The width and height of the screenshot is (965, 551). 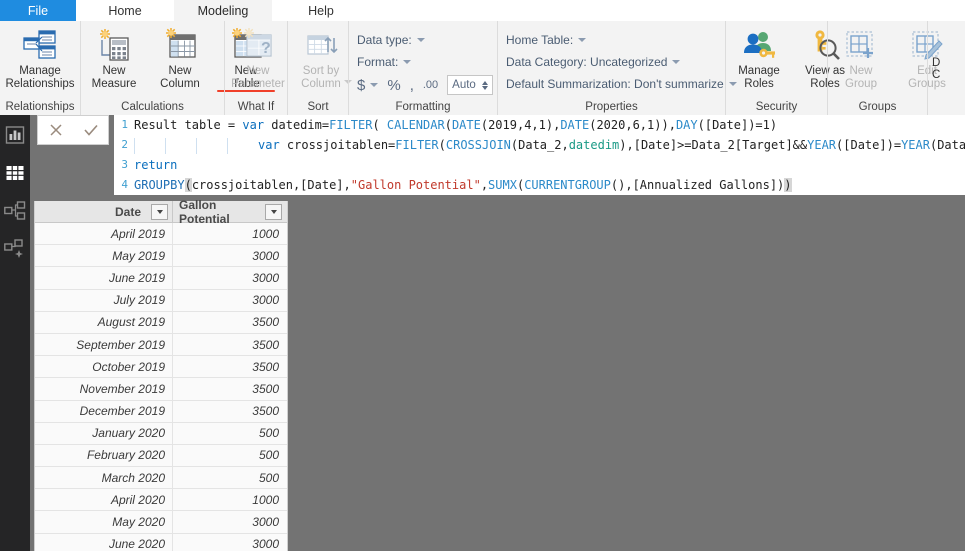 I want to click on table-row: September 2019 3500, so click(x=161, y=345).